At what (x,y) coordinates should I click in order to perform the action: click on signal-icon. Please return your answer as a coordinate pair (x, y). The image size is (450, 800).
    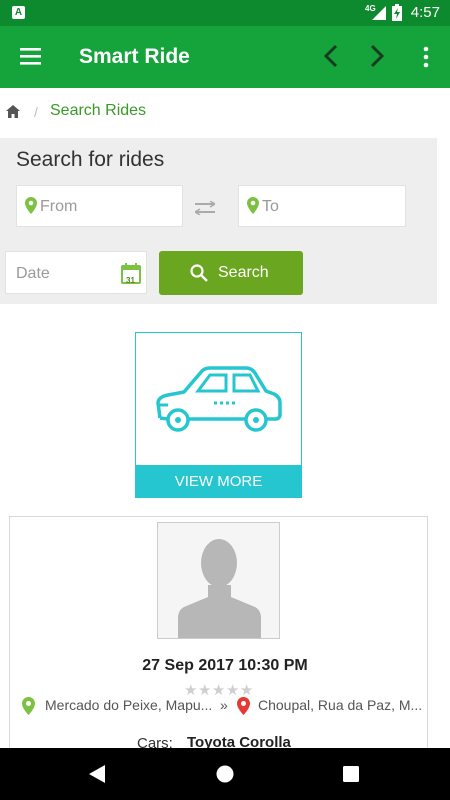
    Looking at the image, I should click on (379, 13).